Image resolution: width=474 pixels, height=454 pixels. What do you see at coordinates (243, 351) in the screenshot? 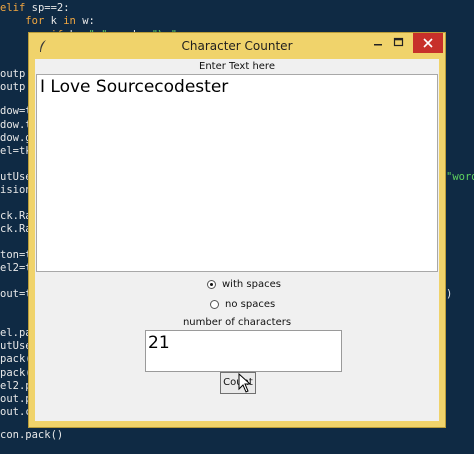
I see `character-count-field: 21` at bounding box center [243, 351].